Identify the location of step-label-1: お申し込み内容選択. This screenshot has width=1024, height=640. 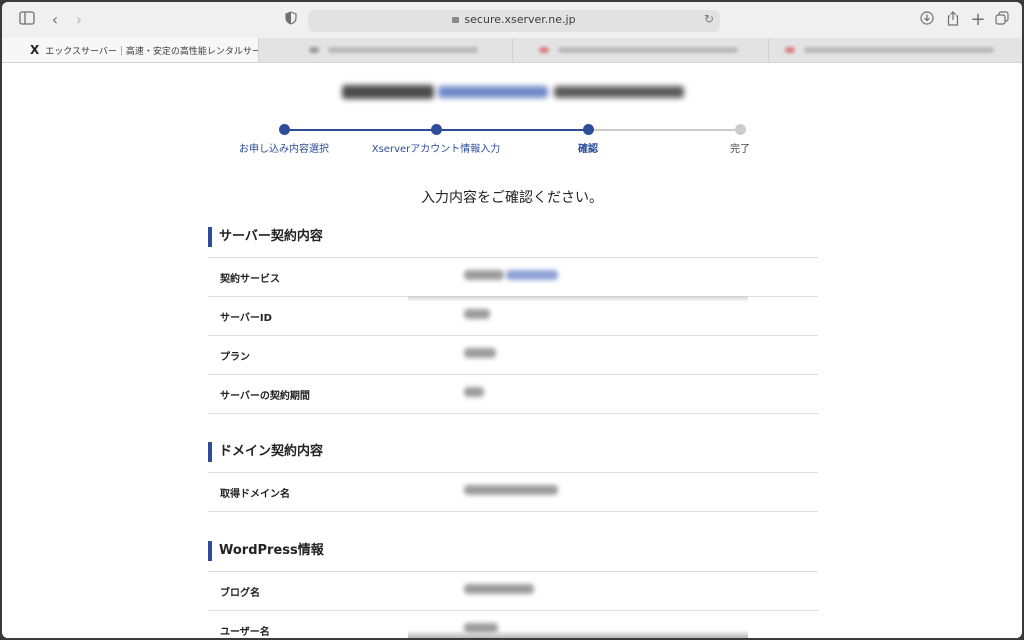
(284, 149).